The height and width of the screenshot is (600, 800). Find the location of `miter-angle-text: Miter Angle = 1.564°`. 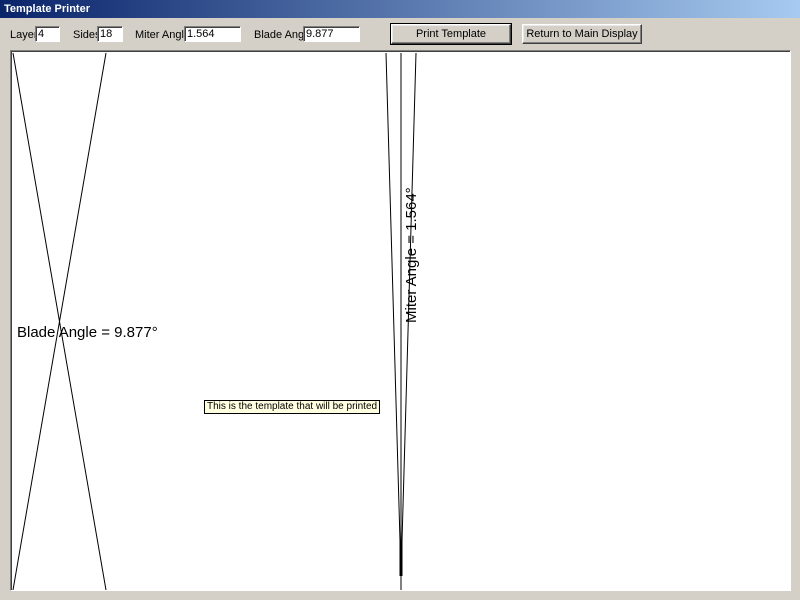

miter-angle-text: Miter Angle = 1.564° is located at coordinates (411, 255).